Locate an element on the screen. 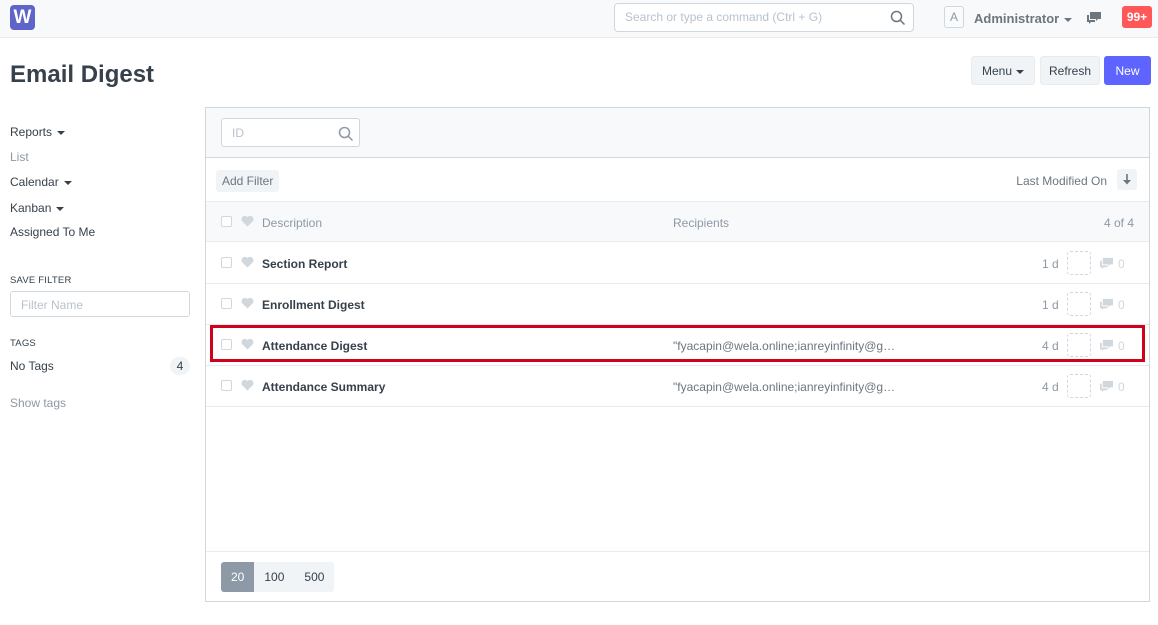  tag-count-badge: 4 is located at coordinates (180, 366).